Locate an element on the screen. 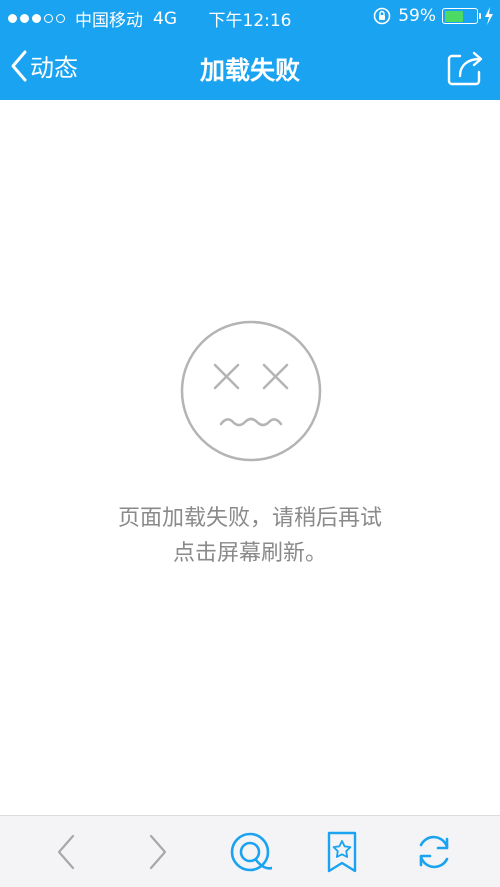  forward-arrow-icon is located at coordinates (158, 852).